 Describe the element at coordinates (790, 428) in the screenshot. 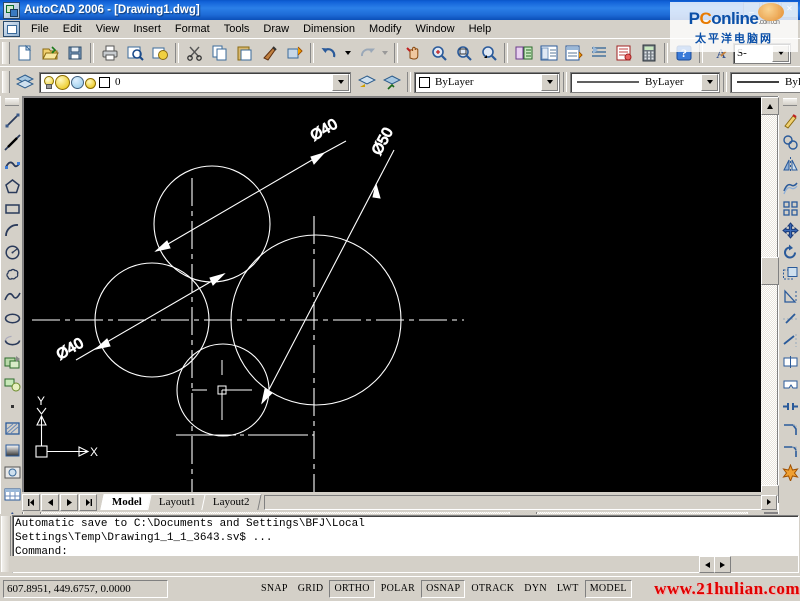

I see `chamfer-icon` at that location.